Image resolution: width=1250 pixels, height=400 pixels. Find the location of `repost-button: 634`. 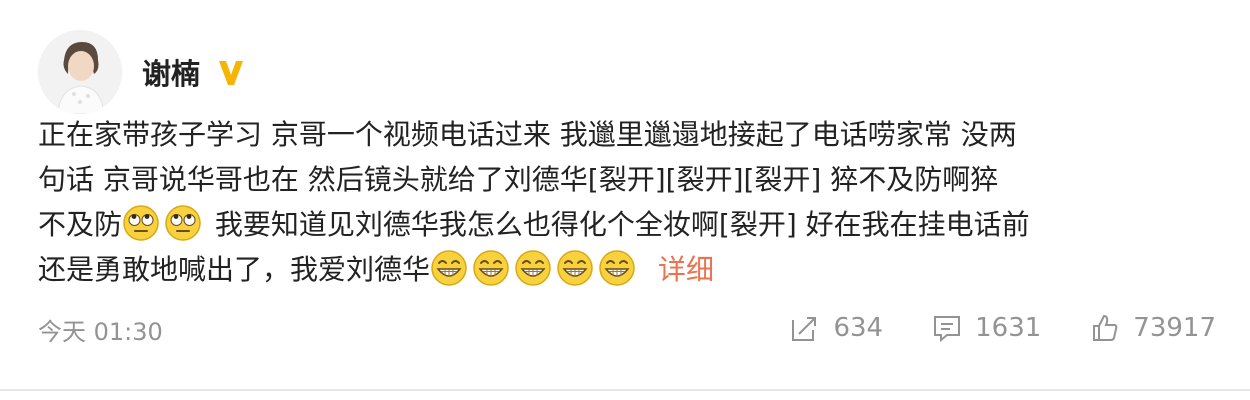

repost-button: 634 is located at coordinates (836, 328).